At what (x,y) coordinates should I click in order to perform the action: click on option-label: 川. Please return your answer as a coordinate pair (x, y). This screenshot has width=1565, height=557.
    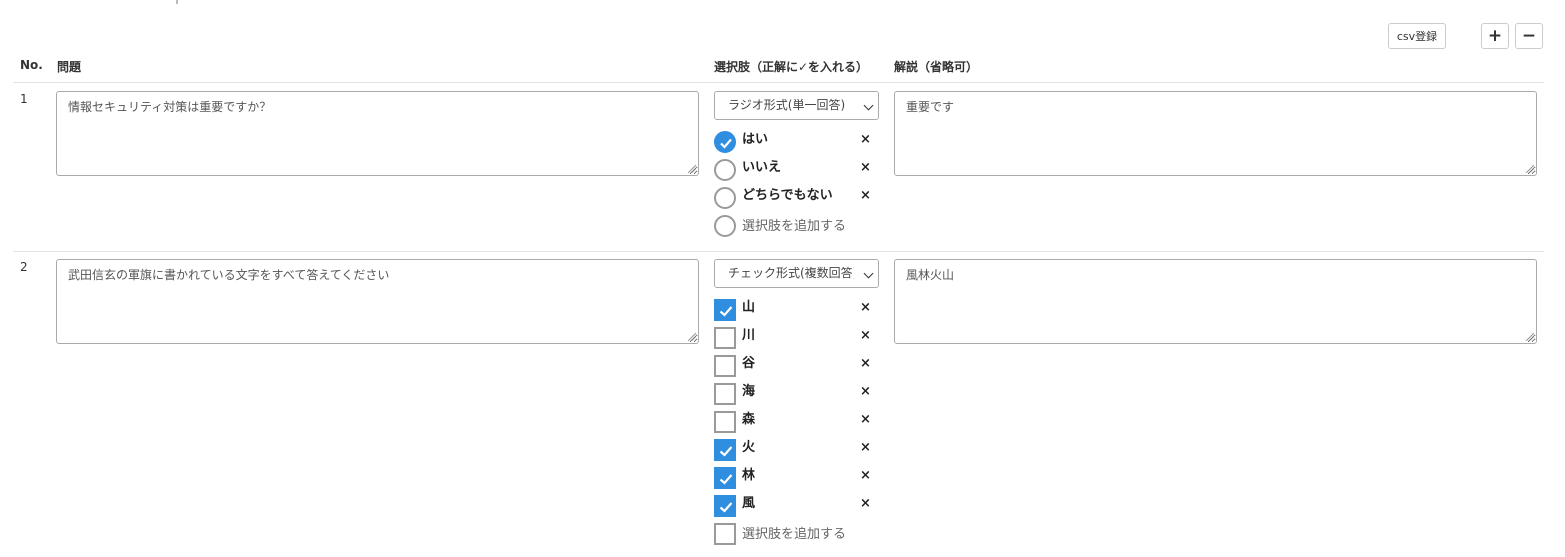
    Looking at the image, I should click on (749, 335).